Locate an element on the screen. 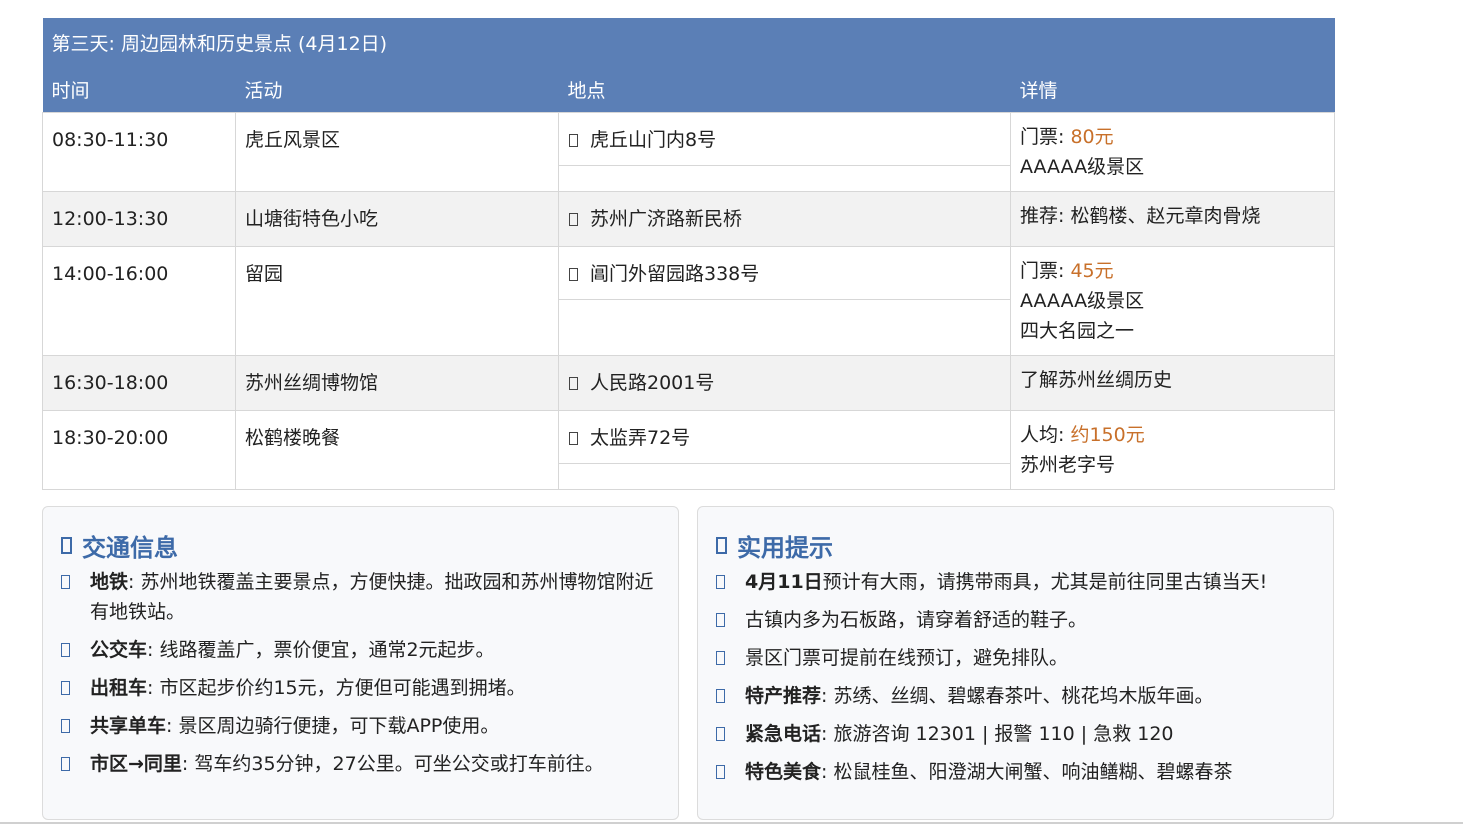 Image resolution: width=1463 pixels, height=825 pixels. item-body: 预计有大雨，请携带雨具，尤其是前往同里古镇当天! is located at coordinates (1045, 582).